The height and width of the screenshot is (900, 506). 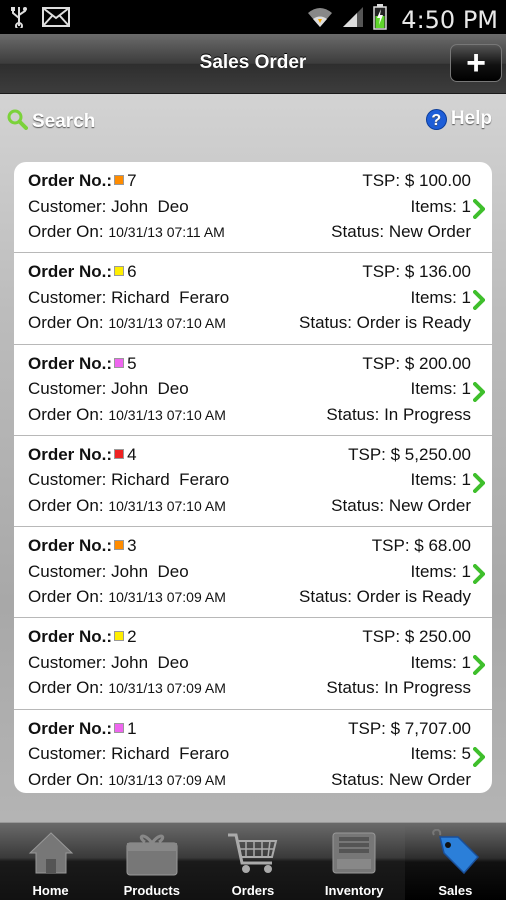 What do you see at coordinates (440, 754) in the screenshot?
I see `order-items: Items: 5` at bounding box center [440, 754].